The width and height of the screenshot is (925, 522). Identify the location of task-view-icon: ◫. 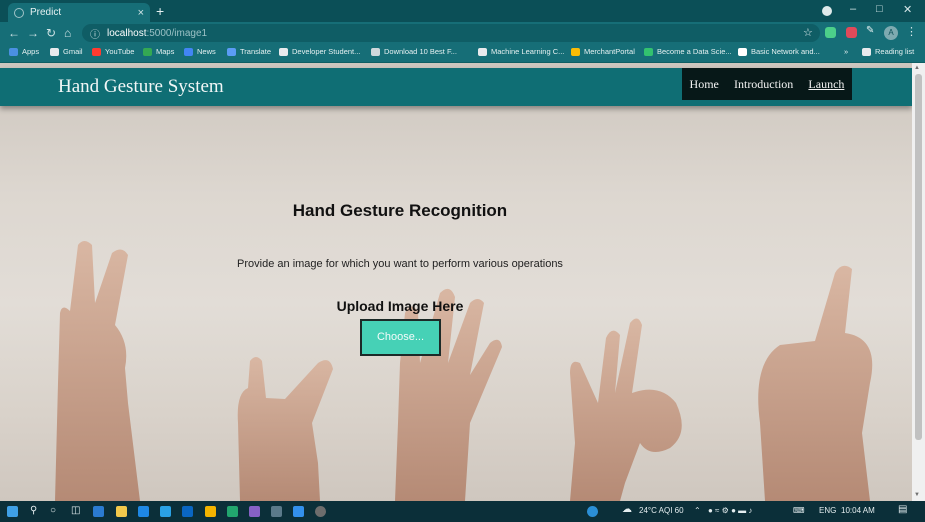
(75, 510).